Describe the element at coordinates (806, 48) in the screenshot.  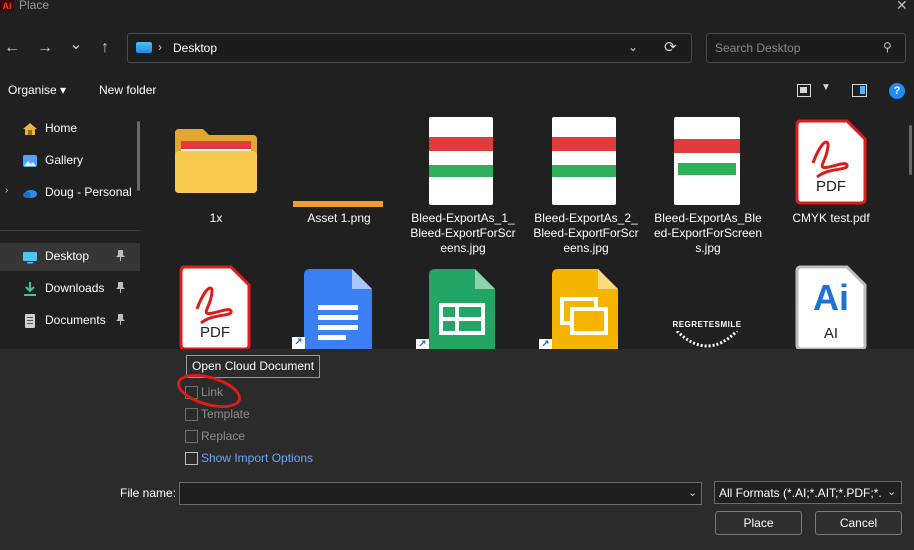
I see `search-input: Search Desktop ⚲` at that location.